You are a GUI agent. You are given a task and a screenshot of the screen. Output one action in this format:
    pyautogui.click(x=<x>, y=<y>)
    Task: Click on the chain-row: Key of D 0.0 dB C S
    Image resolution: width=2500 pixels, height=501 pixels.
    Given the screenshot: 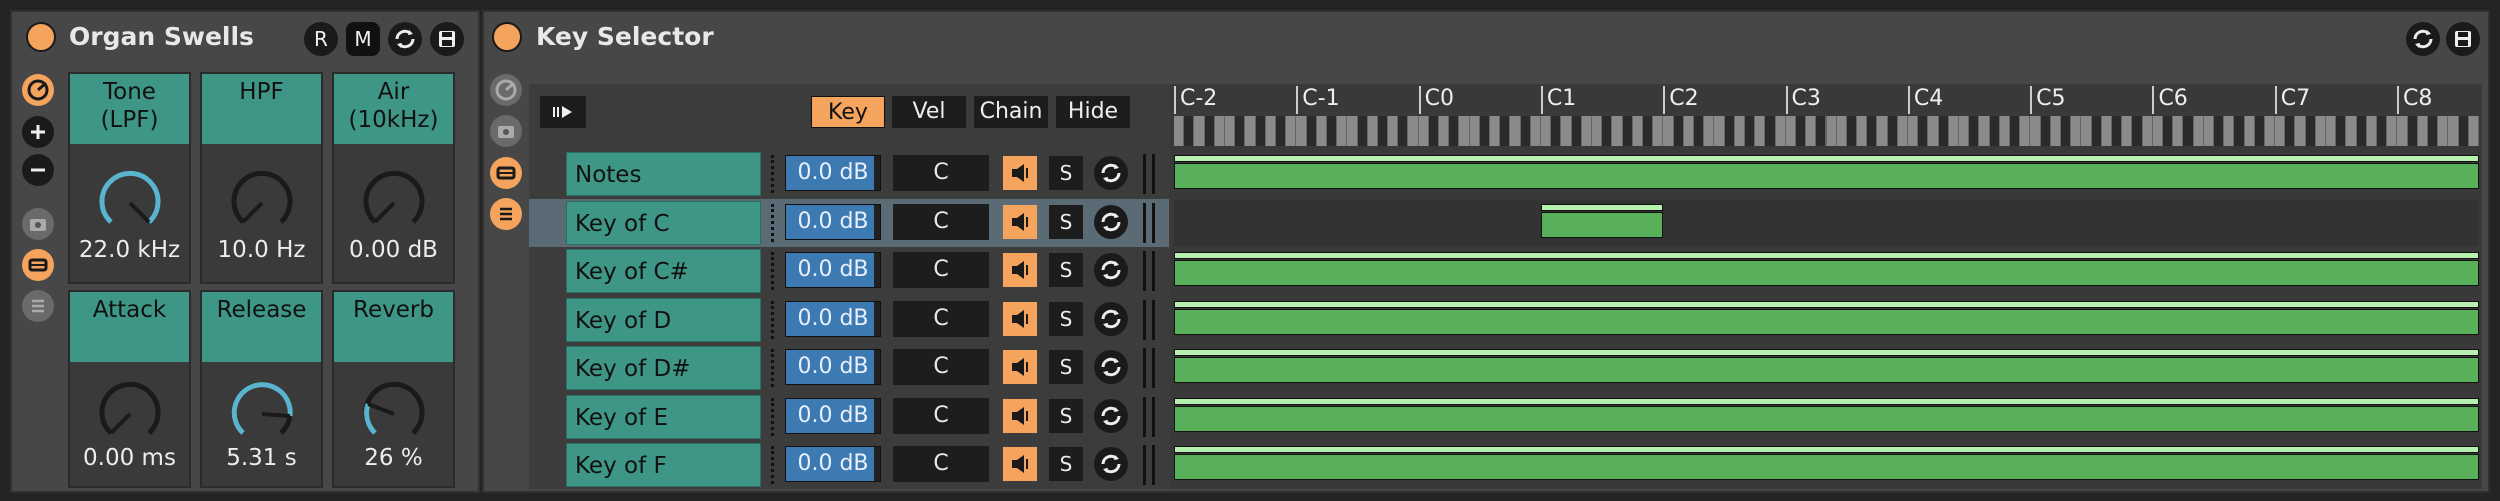 What is the action you would take?
    pyautogui.click(x=849, y=319)
    